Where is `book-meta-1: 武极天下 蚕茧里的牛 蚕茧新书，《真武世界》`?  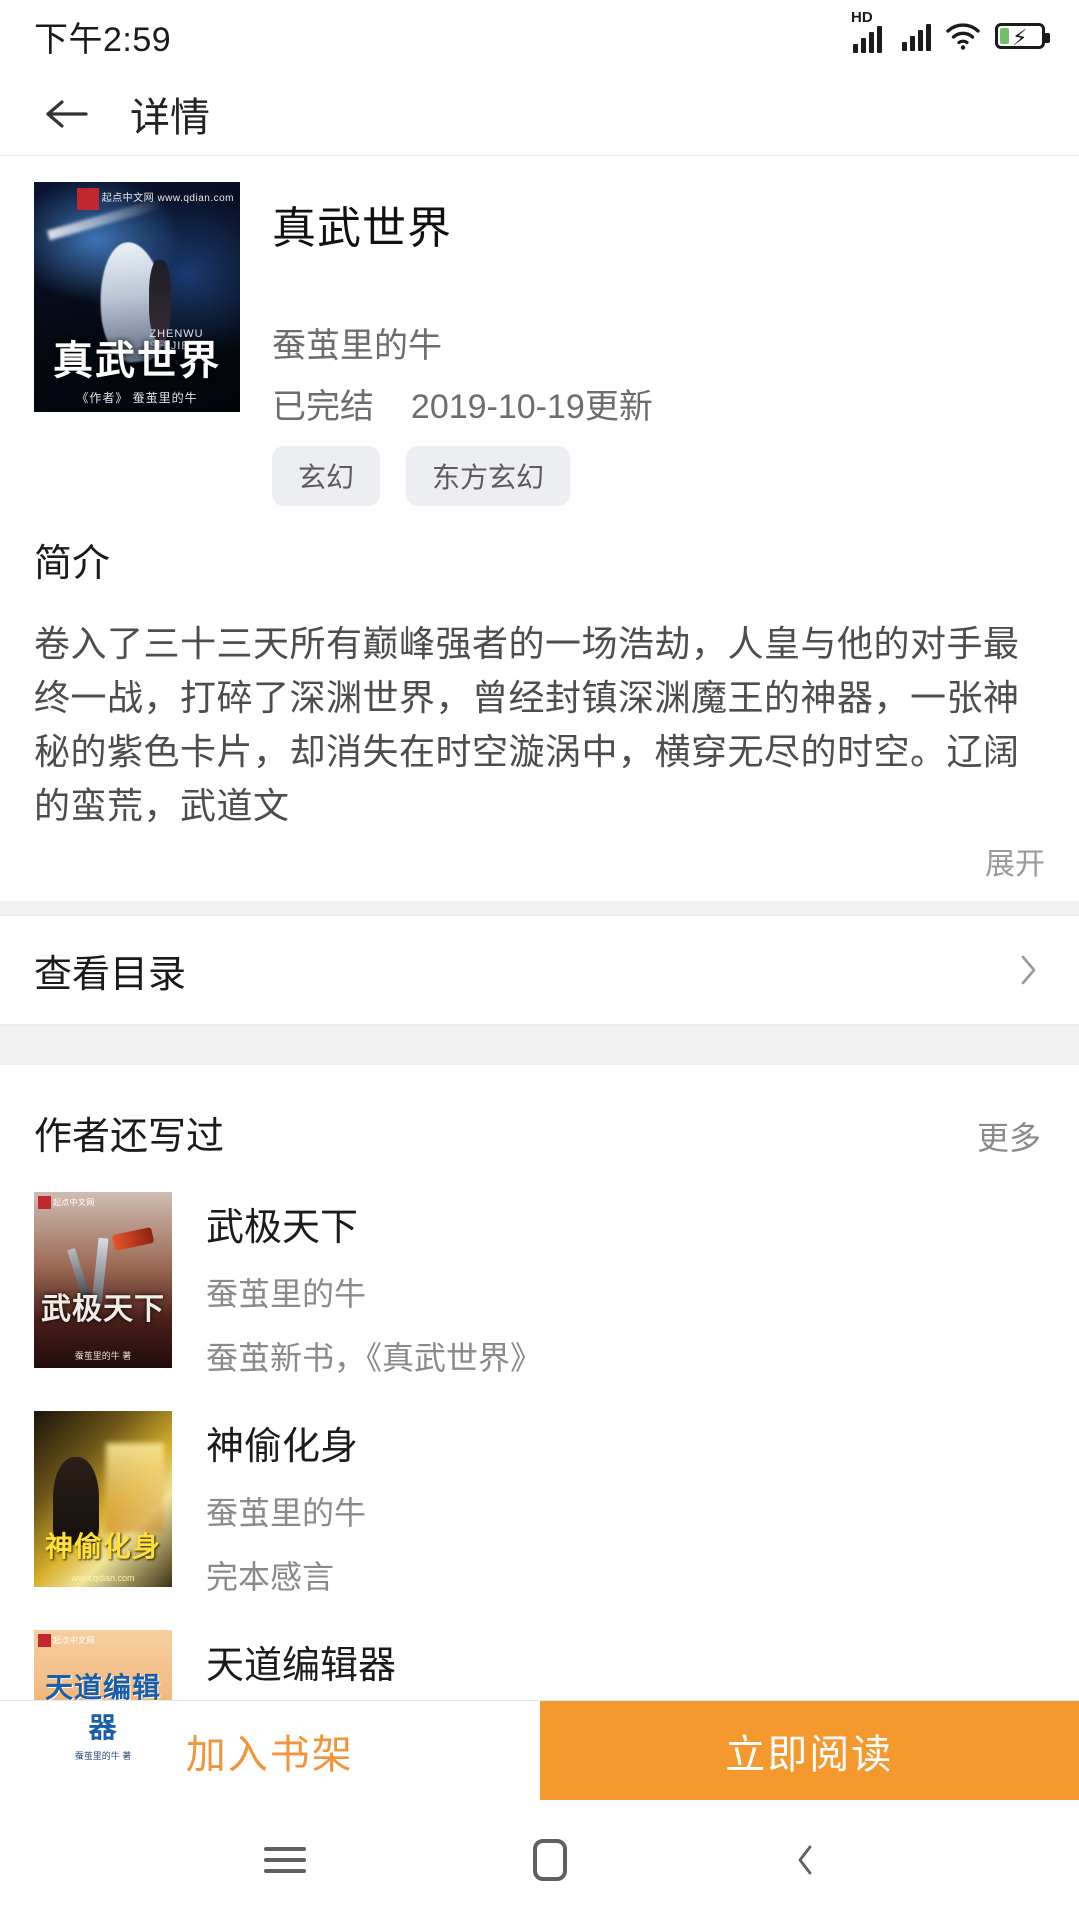
book-meta-1: 武极天下 蚕茧里的牛 蚕茧新书，《真武世界》 is located at coordinates (608, 1285).